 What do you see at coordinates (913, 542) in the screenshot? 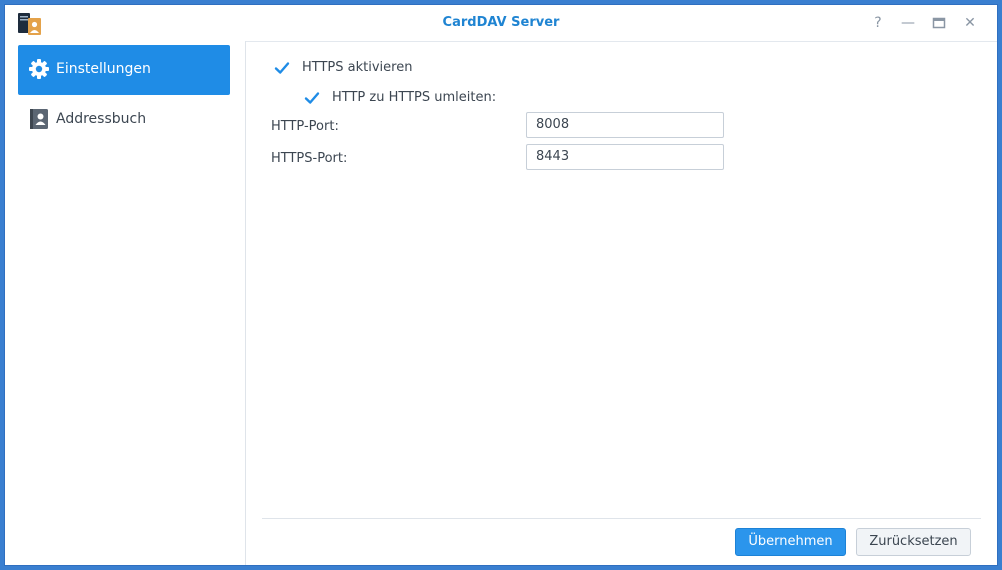
I see `reset-button: Zurücksetzen` at bounding box center [913, 542].